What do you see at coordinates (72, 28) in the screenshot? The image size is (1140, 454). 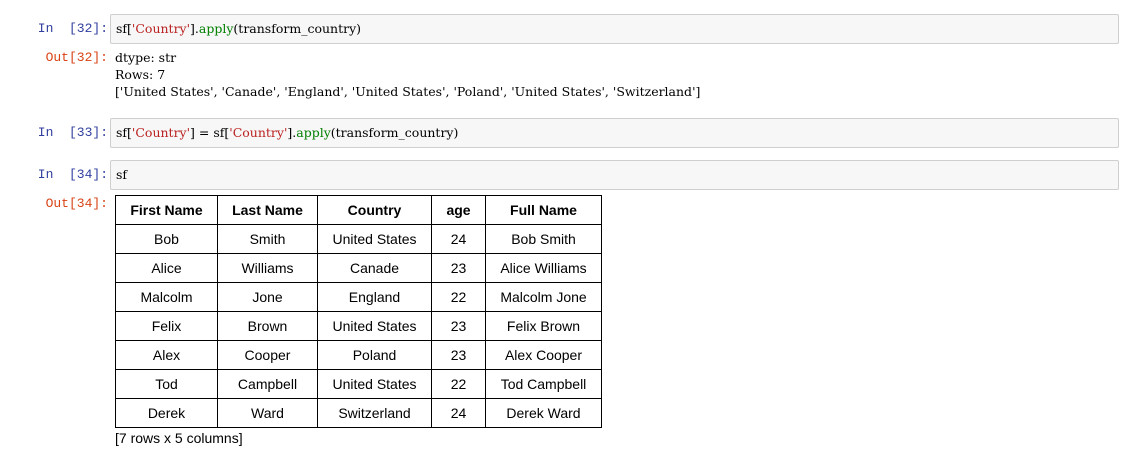 I see `input-prompt-32: In [32]:` at bounding box center [72, 28].